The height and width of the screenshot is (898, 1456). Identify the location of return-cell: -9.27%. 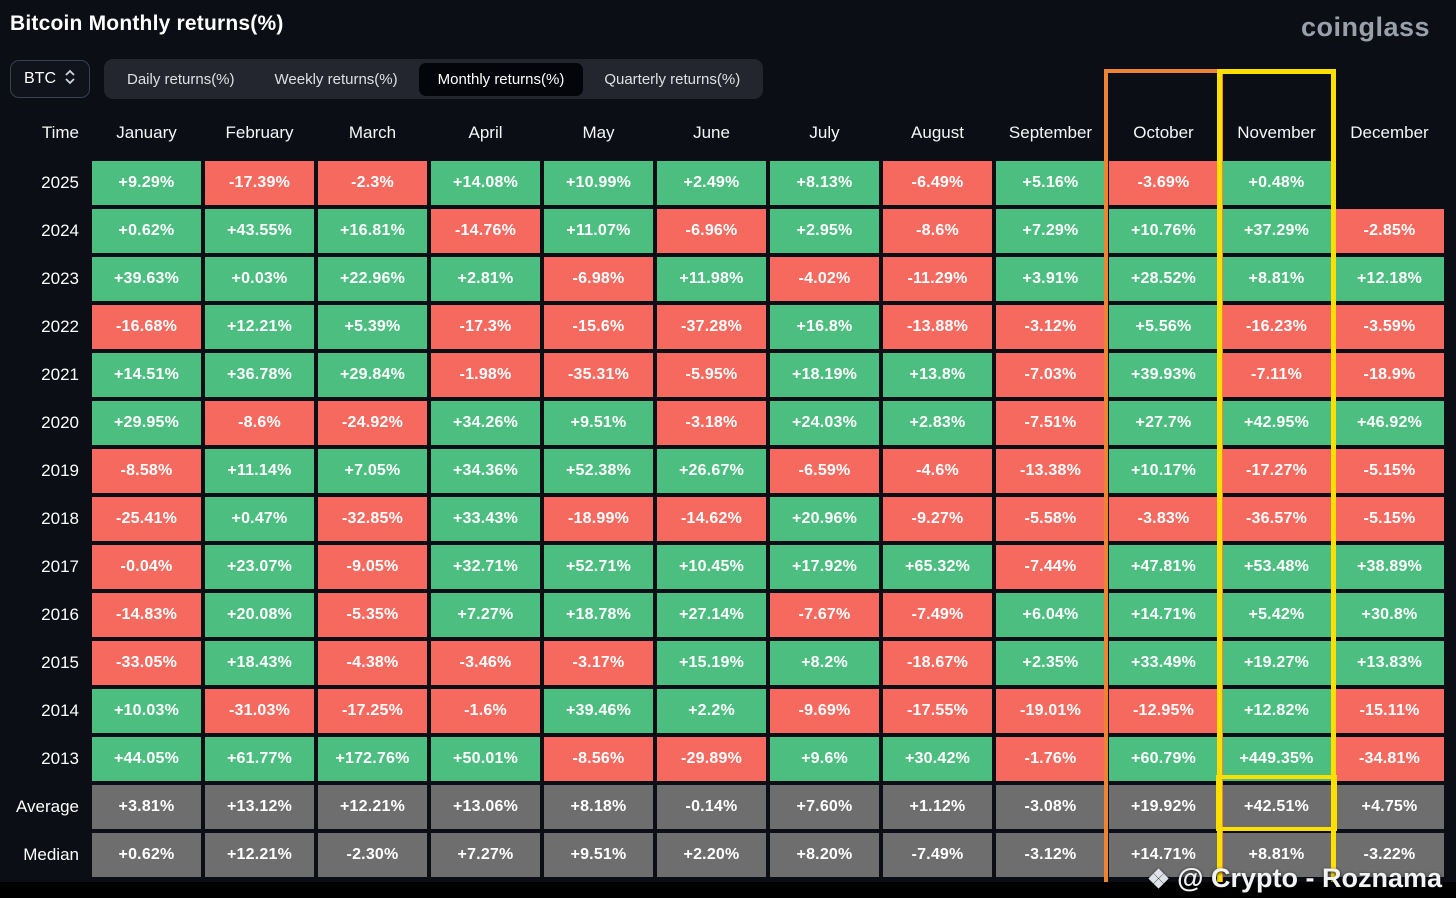
(937, 519).